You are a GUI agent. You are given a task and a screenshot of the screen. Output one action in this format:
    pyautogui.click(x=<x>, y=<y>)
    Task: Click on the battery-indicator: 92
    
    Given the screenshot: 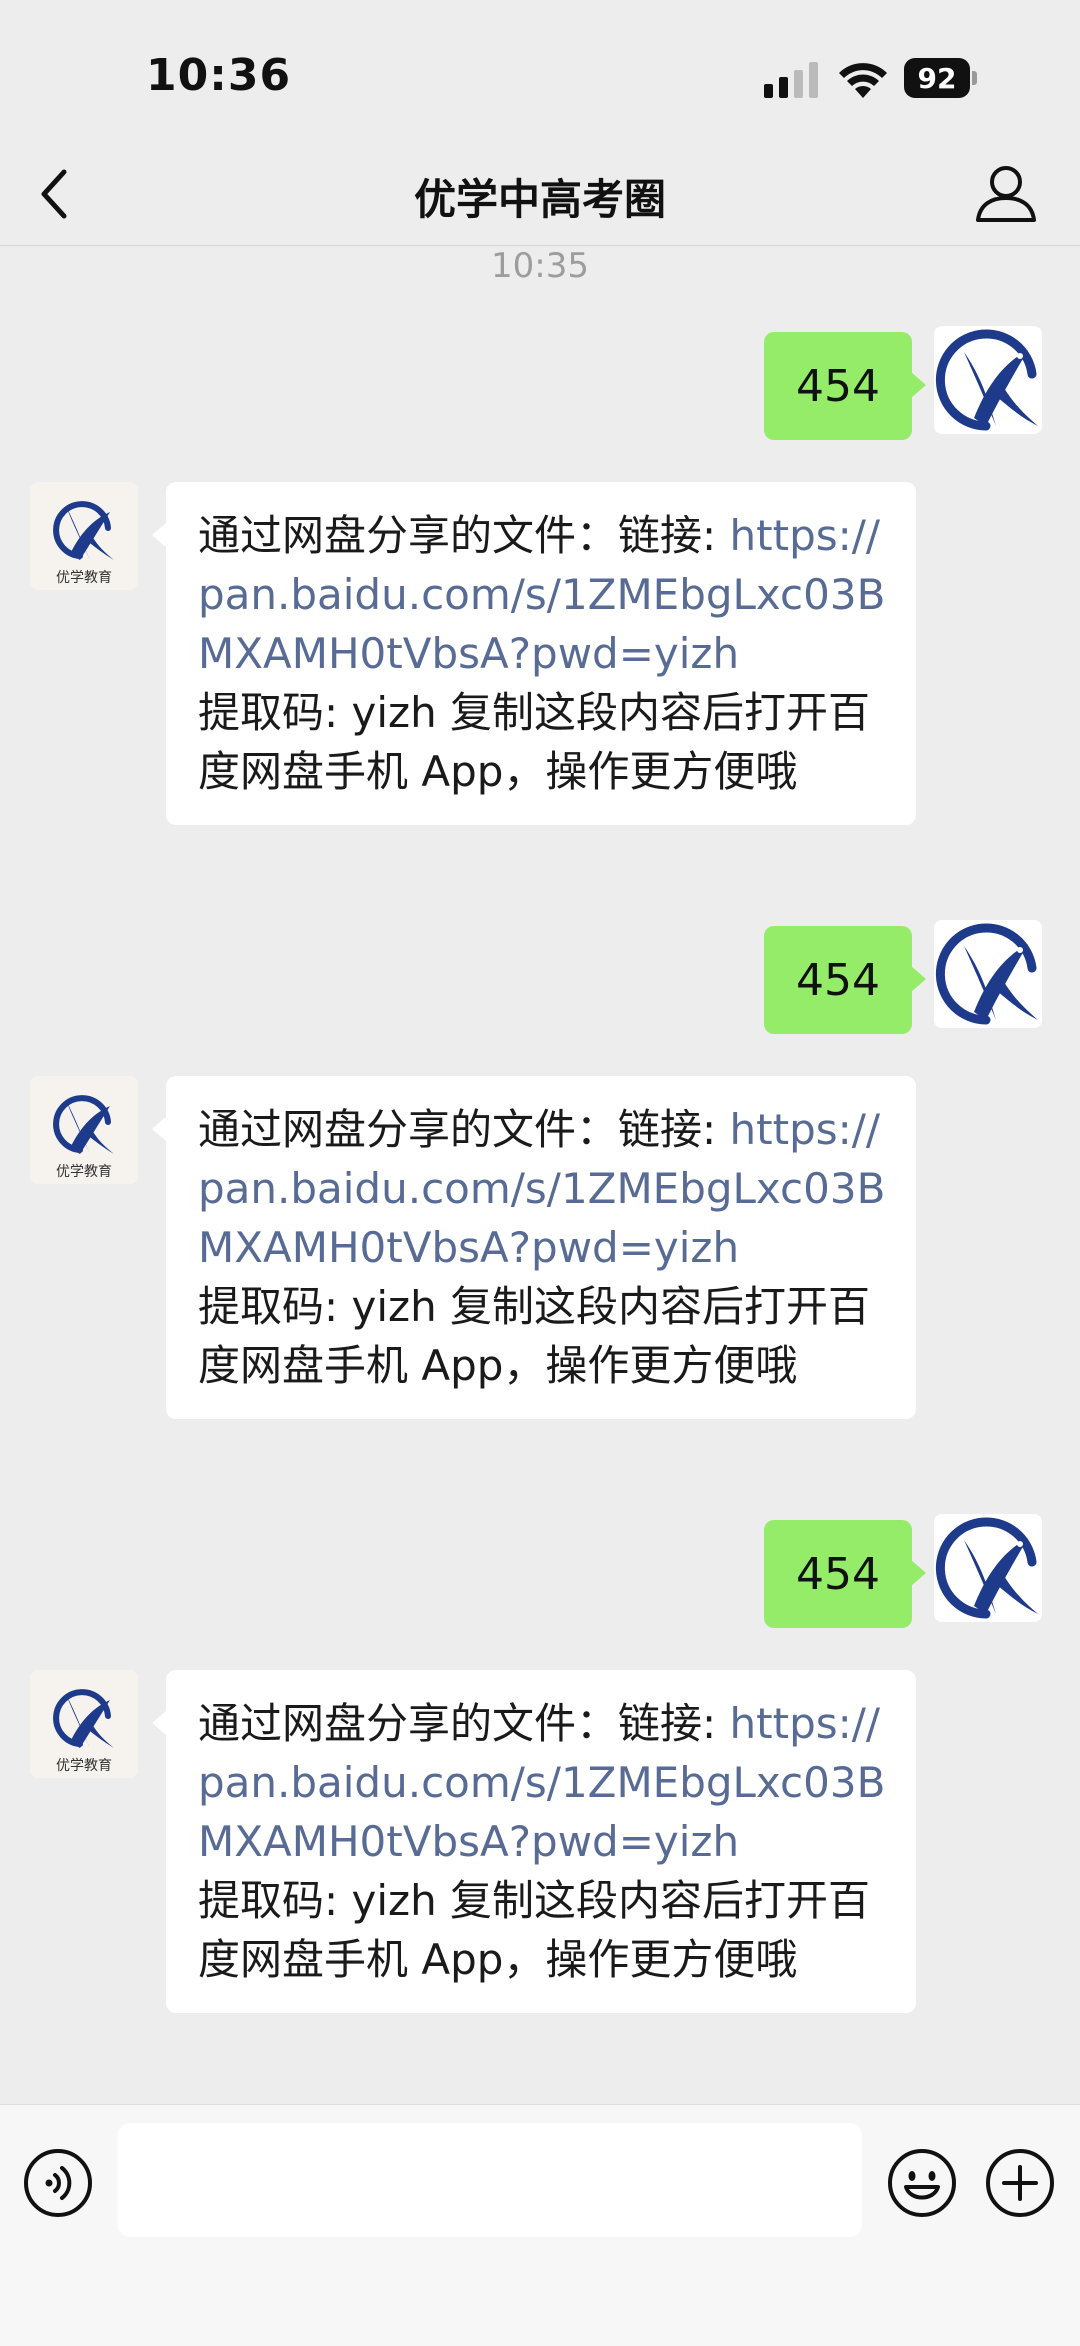 What is the action you would take?
    pyautogui.click(x=940, y=78)
    